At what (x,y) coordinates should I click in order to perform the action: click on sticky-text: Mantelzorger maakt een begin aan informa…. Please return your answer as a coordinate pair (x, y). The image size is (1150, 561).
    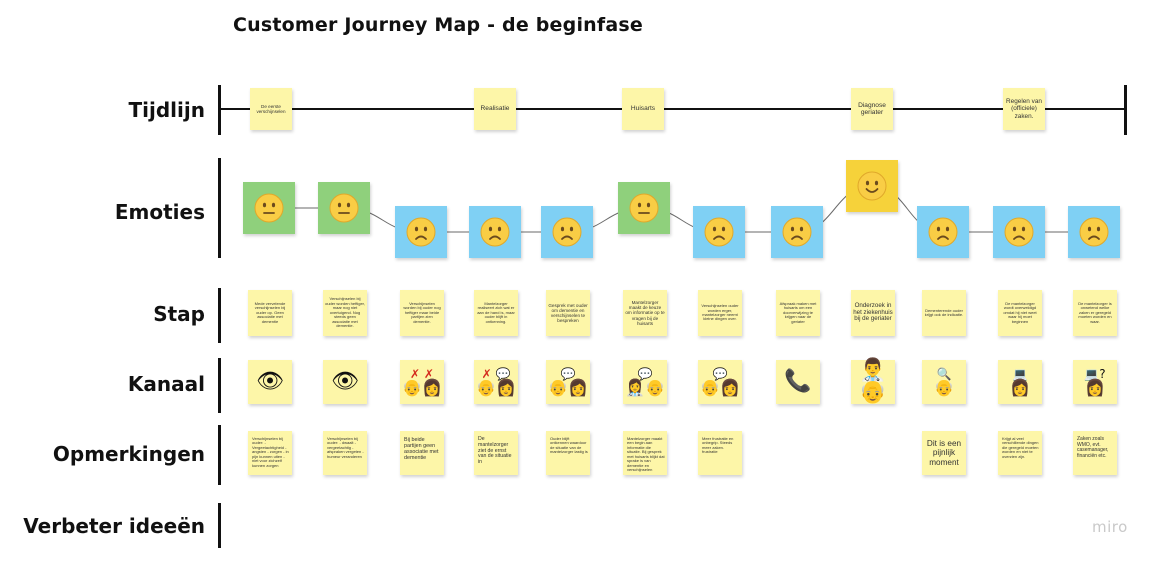
    Looking at the image, I should click on (646, 454).